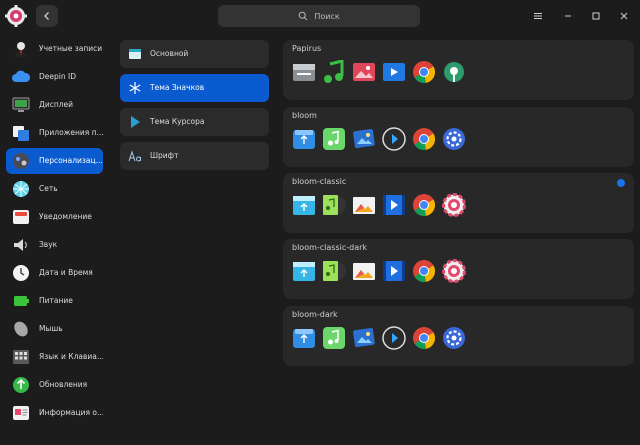 The image size is (640, 445). What do you see at coordinates (21, 413) in the screenshot?
I see `system-info-icon` at bounding box center [21, 413].